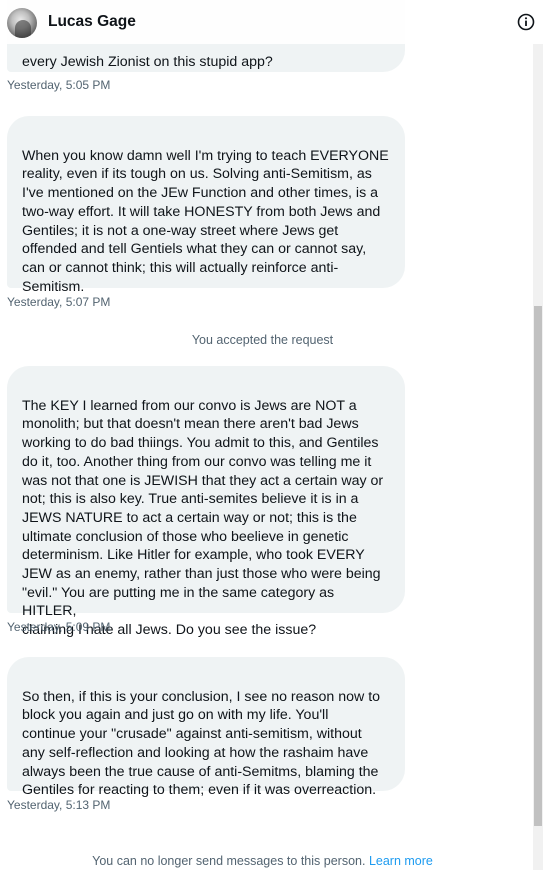 This screenshot has height=870, width=543. I want to click on scrollbar, so click(538, 457).